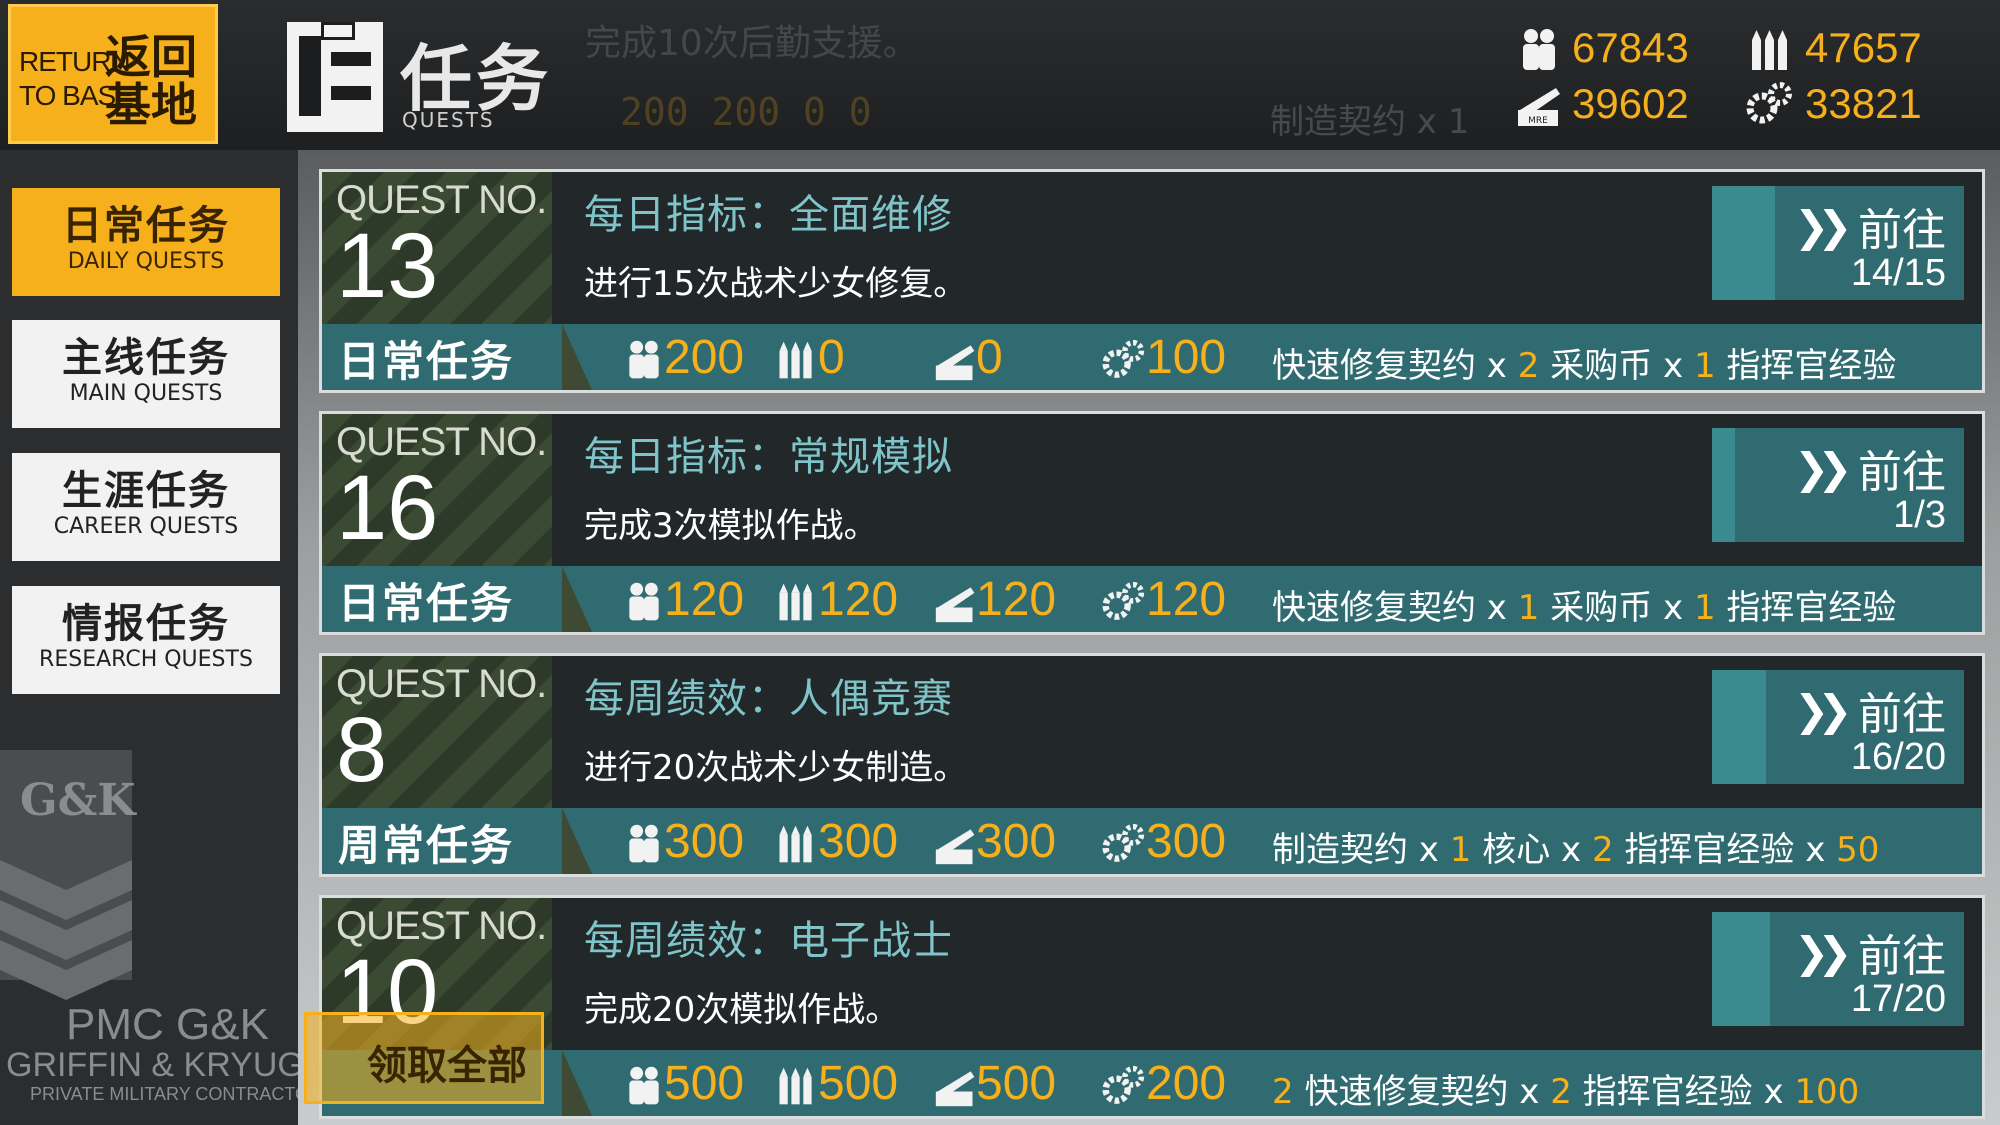 Image resolution: width=2000 pixels, height=1125 pixels. What do you see at coordinates (1361, 850) in the screenshot?
I see `reward-item-label: 制造契约 x` at bounding box center [1361, 850].